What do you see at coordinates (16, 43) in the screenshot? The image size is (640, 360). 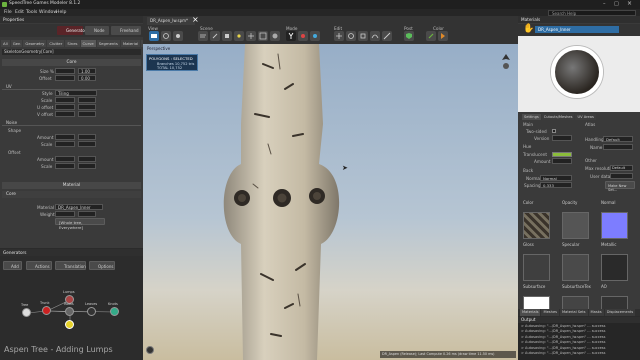 I see `tab-gen: Gen` at bounding box center [16, 43].